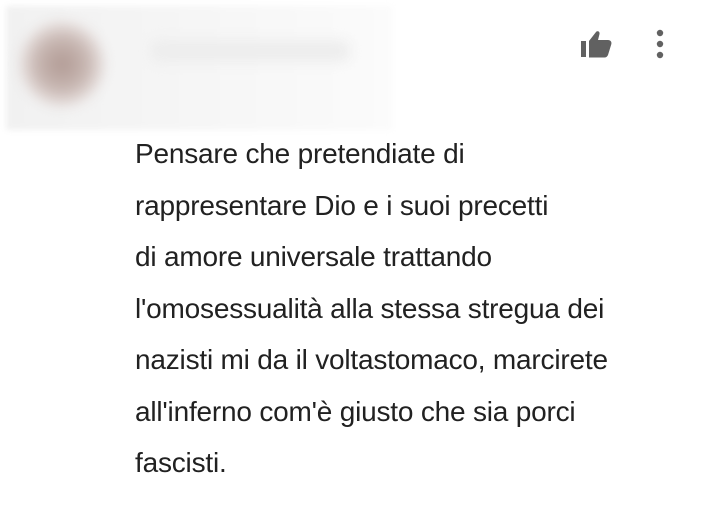  What do you see at coordinates (62, 64) in the screenshot?
I see `avatar` at bounding box center [62, 64].